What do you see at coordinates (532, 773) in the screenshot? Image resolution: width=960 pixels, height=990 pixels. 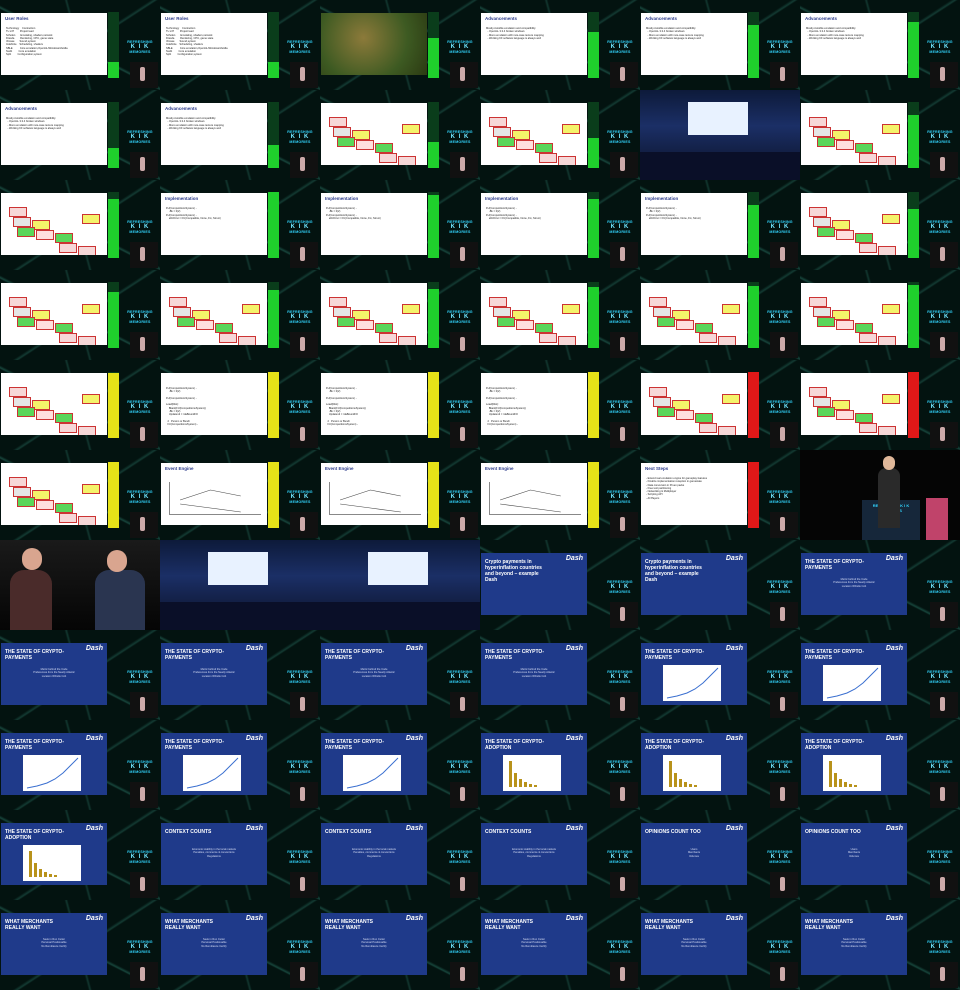 I see `chart-panel` at bounding box center [532, 773].